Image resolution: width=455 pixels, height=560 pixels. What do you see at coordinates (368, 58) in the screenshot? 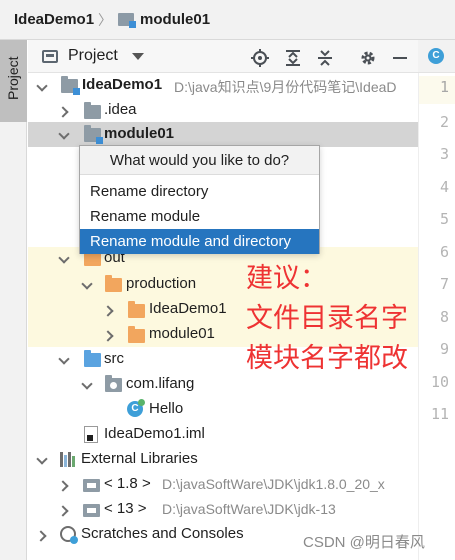
I see `gear-icon` at bounding box center [368, 58].